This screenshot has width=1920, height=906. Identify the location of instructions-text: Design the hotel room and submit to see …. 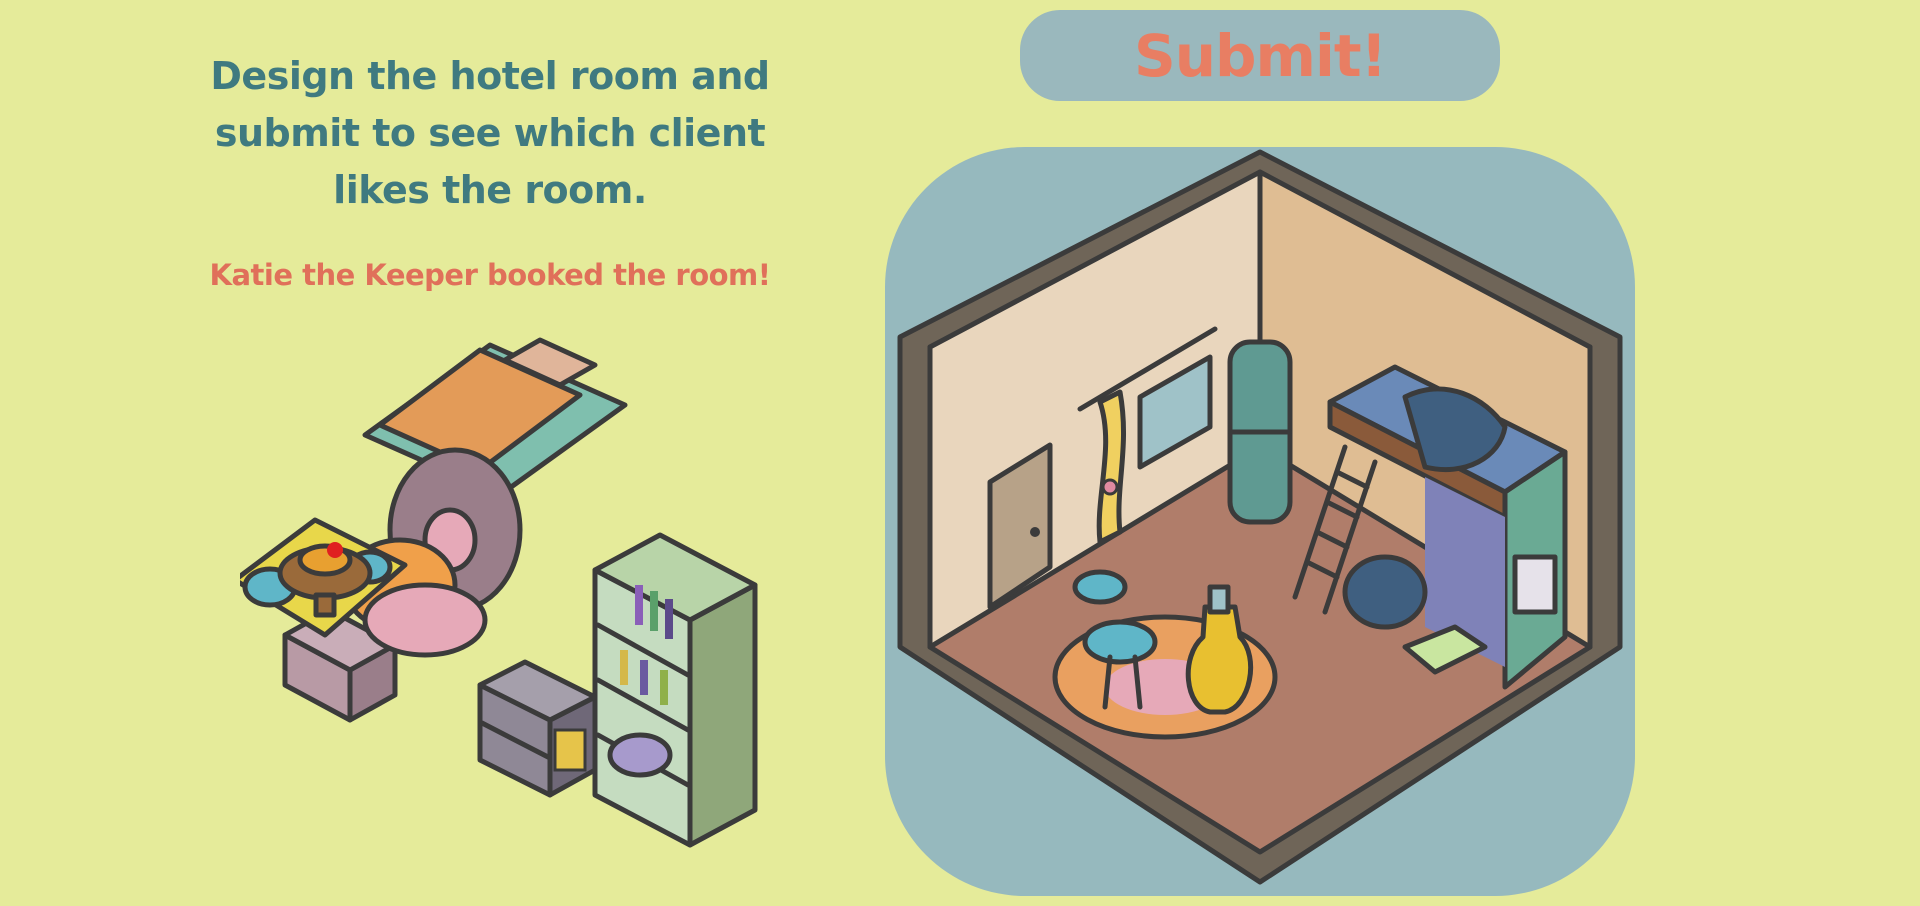
(490, 133).